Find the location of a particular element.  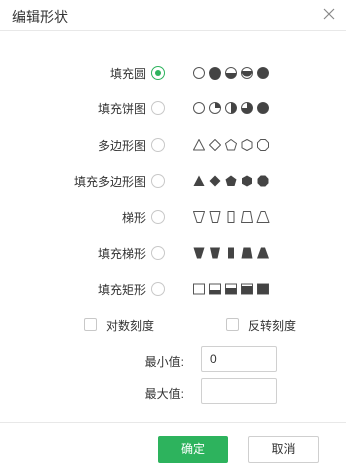

trapezoid-radio is located at coordinates (158, 217).